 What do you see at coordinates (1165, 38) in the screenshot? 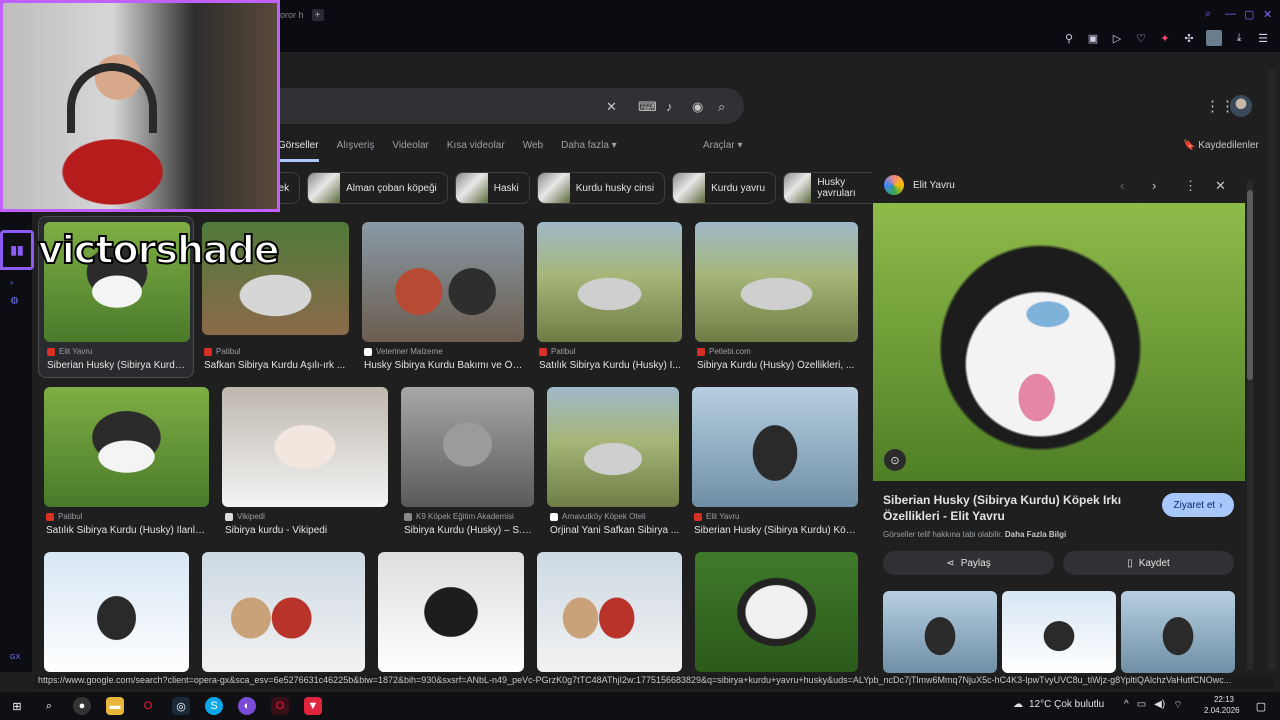
I see `extension-icon: ✦` at bounding box center [1165, 38].